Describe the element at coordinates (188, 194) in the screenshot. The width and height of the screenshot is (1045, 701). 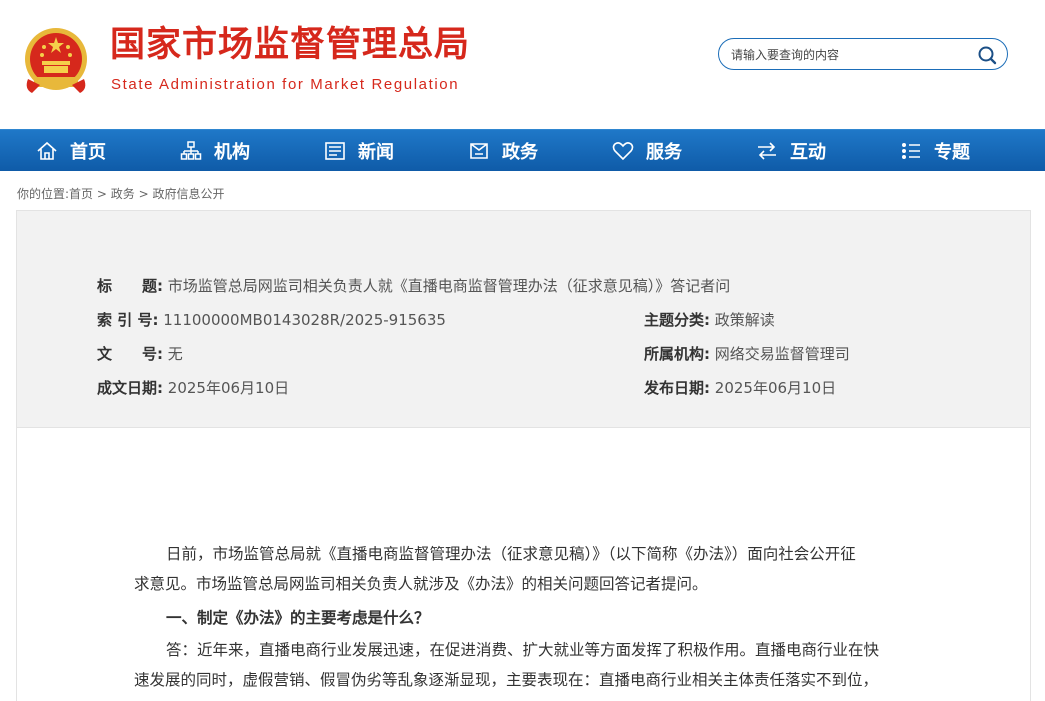
I see `breadcrumb-link-public-info: 政府信息公开` at that location.